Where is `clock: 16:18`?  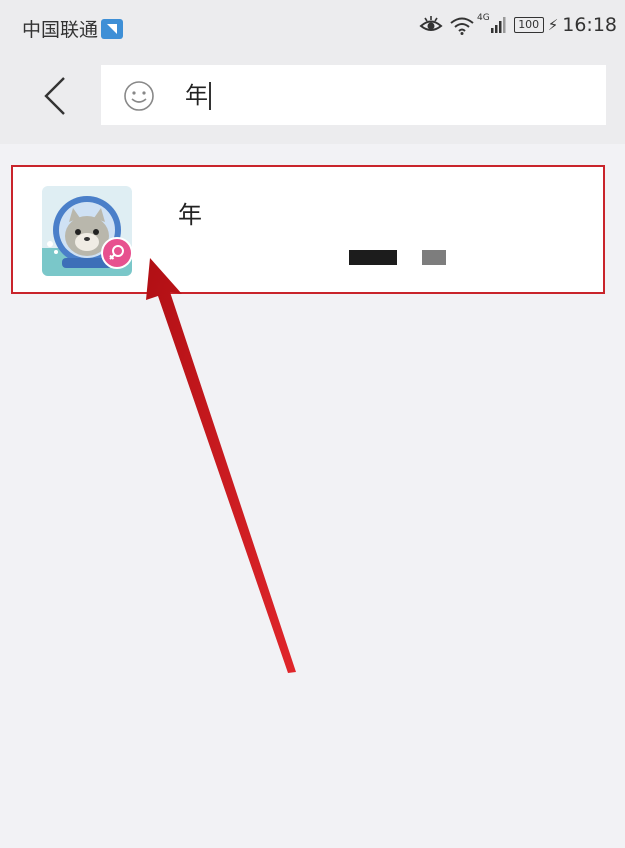
clock: 16:18 is located at coordinates (589, 25).